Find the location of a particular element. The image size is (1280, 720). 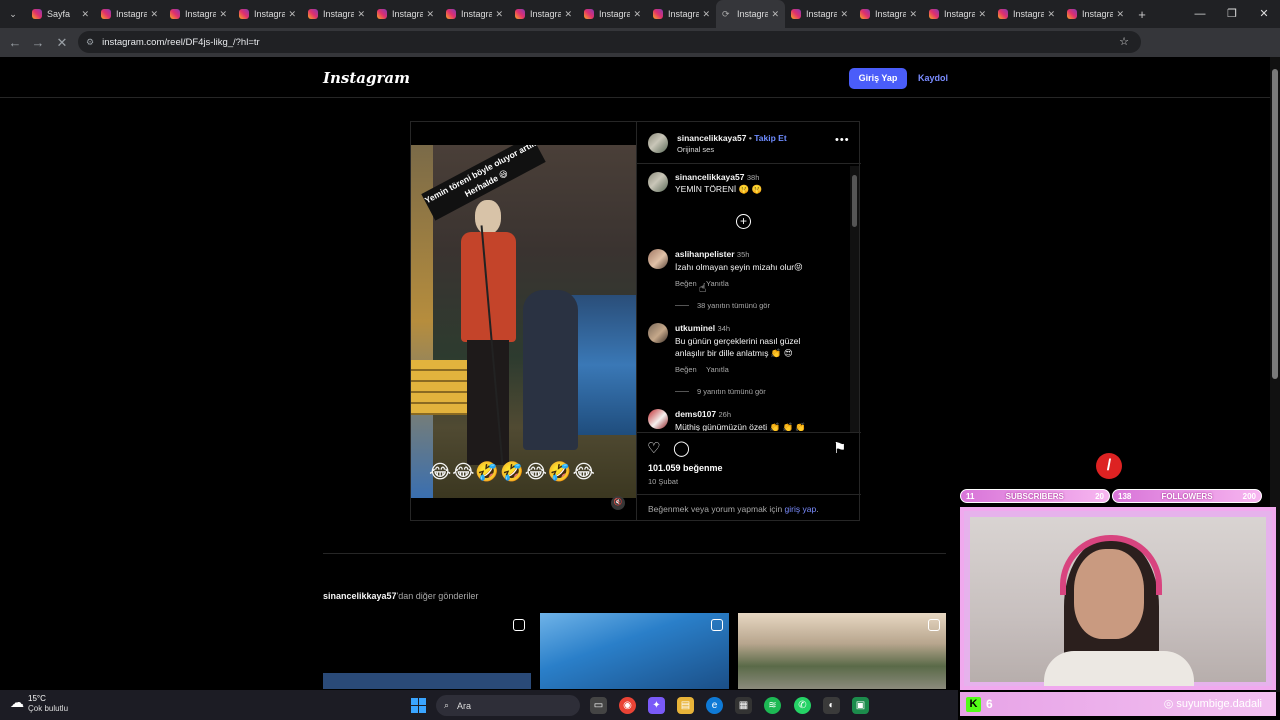

file-explorer-icon: ▤ is located at coordinates (685, 705).